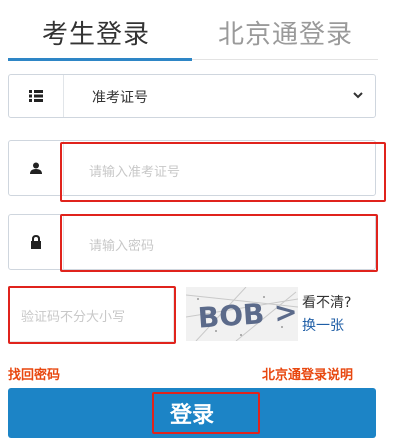 Image resolution: width=406 pixels, height=440 pixels. Describe the element at coordinates (327, 303) in the screenshot. I see `cant-see-label: 看不清?` at that location.